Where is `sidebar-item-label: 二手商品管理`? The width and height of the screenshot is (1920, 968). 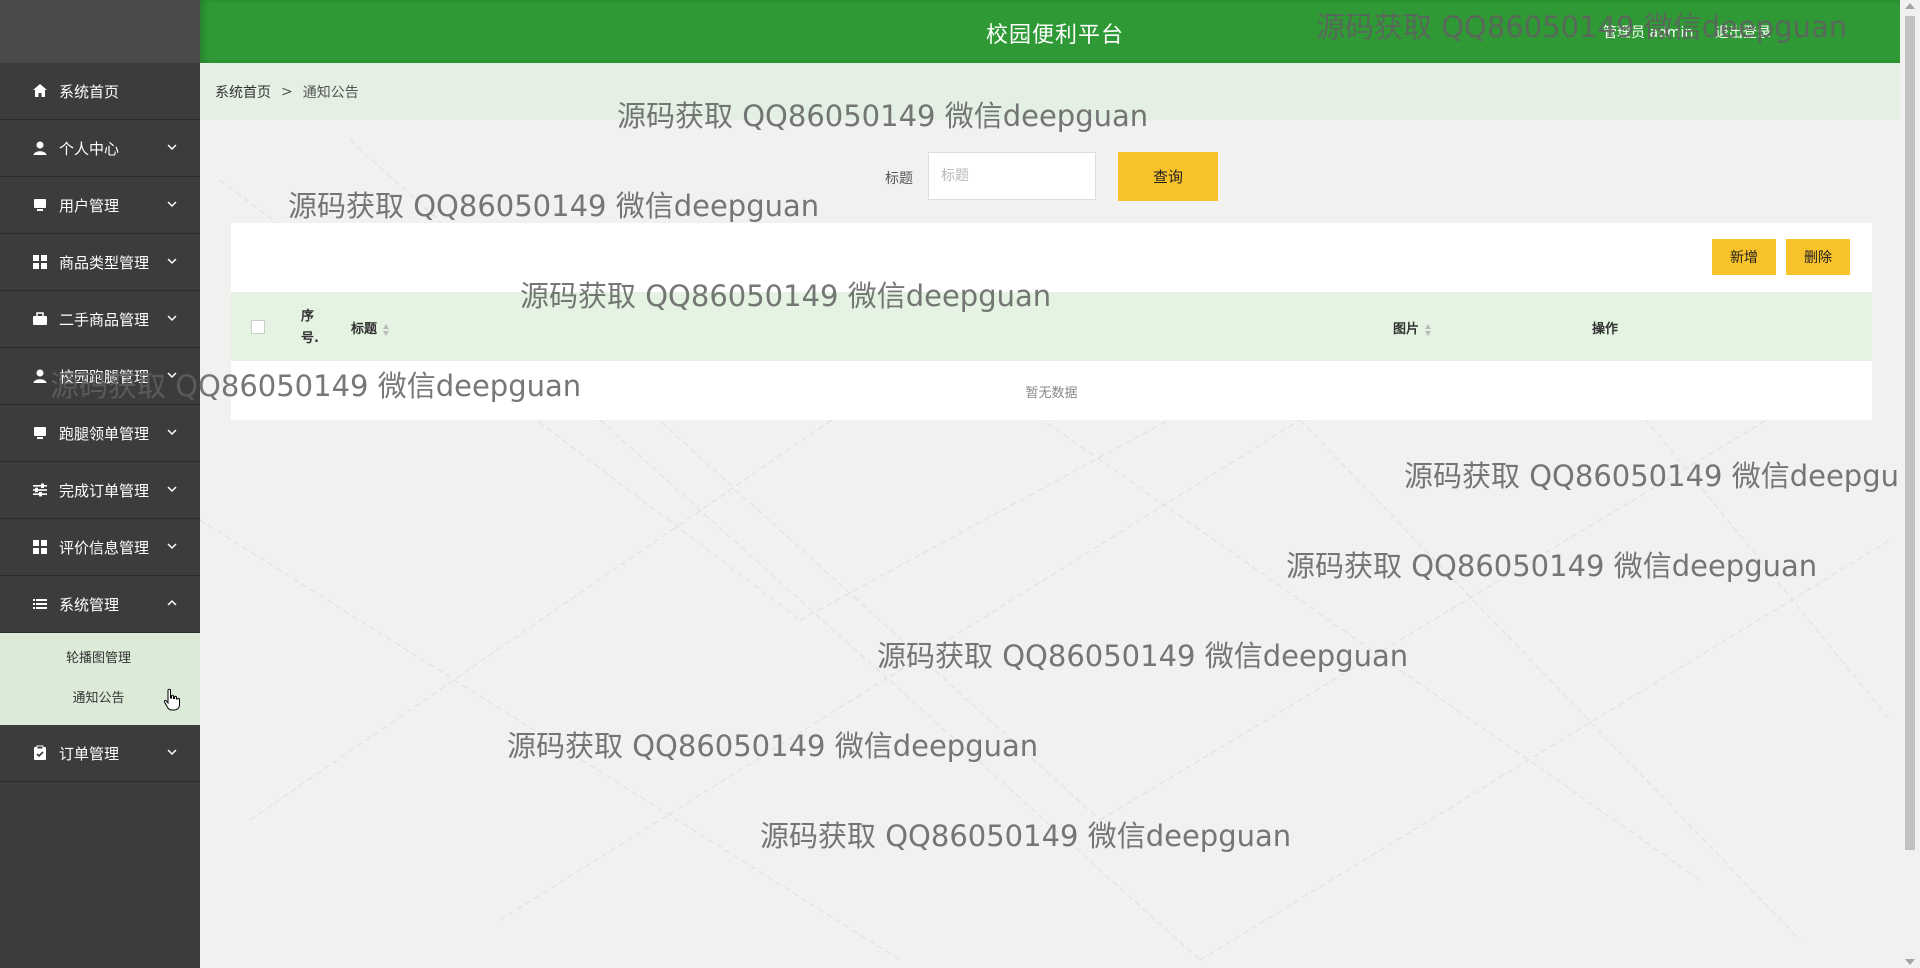 sidebar-item-label: 二手商品管理 is located at coordinates (104, 319).